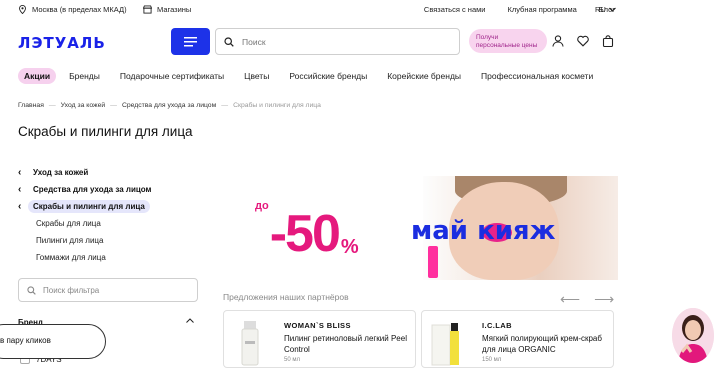 This screenshot has width=720, height=369. I want to click on sidebar-item-face-scrubs: Скрабы для лица, so click(84, 223).